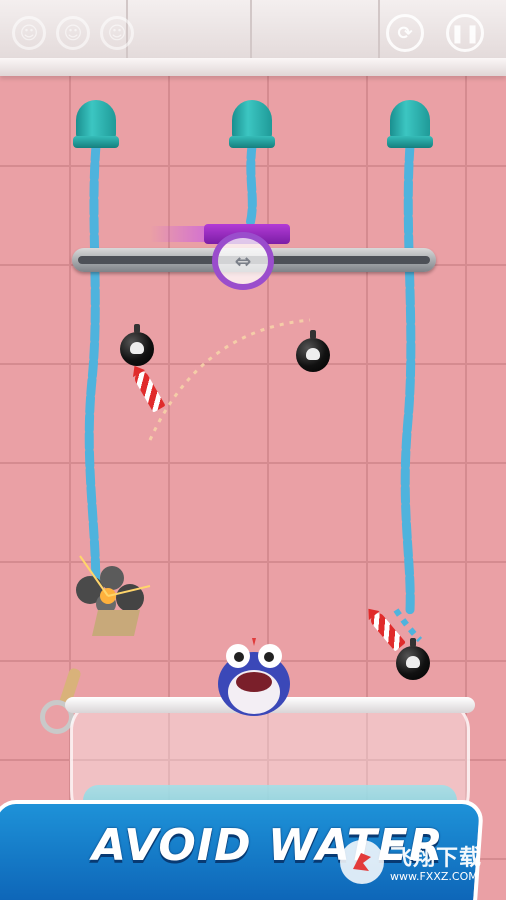  Describe the element at coordinates (180, 234) in the screenshot. I see `gate-motion-trail` at that location.